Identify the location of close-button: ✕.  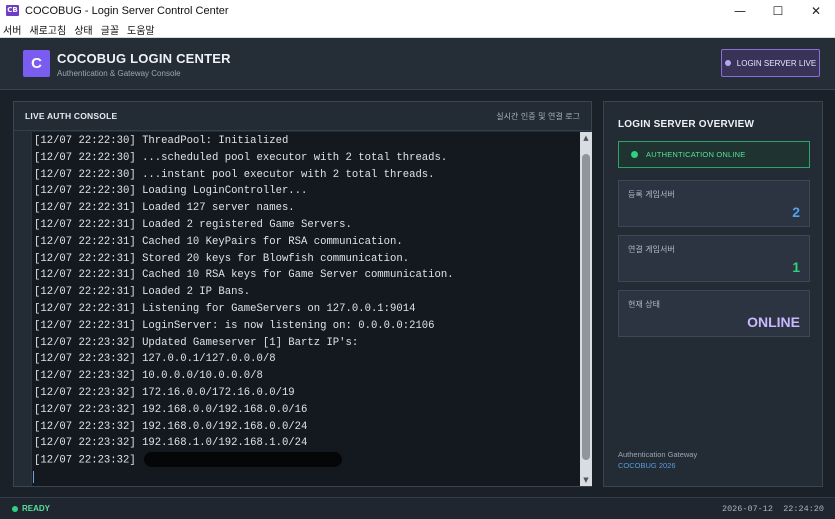
(816, 10).